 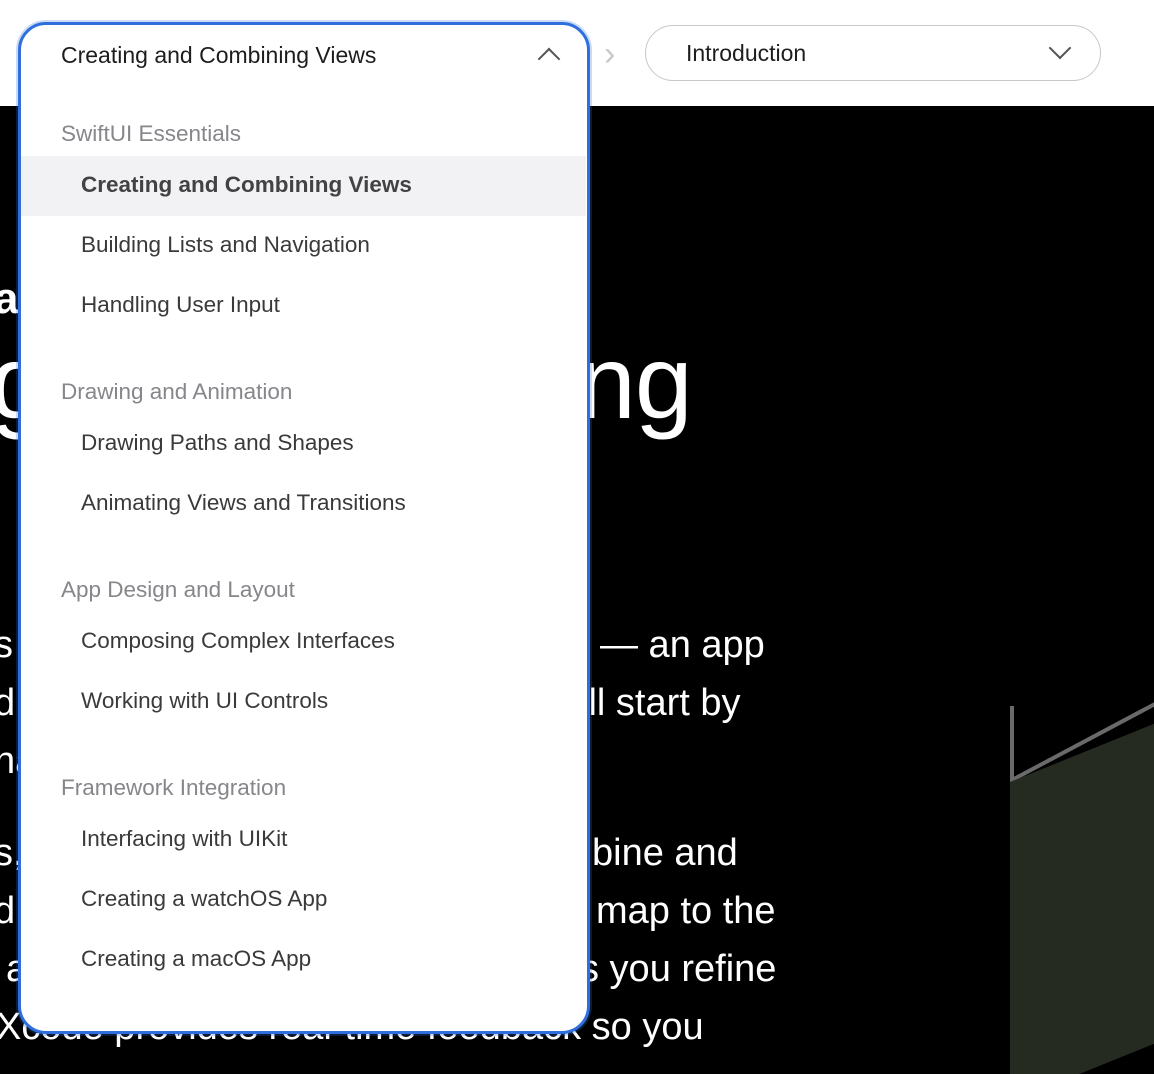 What do you see at coordinates (303, 306) in the screenshot?
I see `menu-item-handling-user-input: Handling User Input` at bounding box center [303, 306].